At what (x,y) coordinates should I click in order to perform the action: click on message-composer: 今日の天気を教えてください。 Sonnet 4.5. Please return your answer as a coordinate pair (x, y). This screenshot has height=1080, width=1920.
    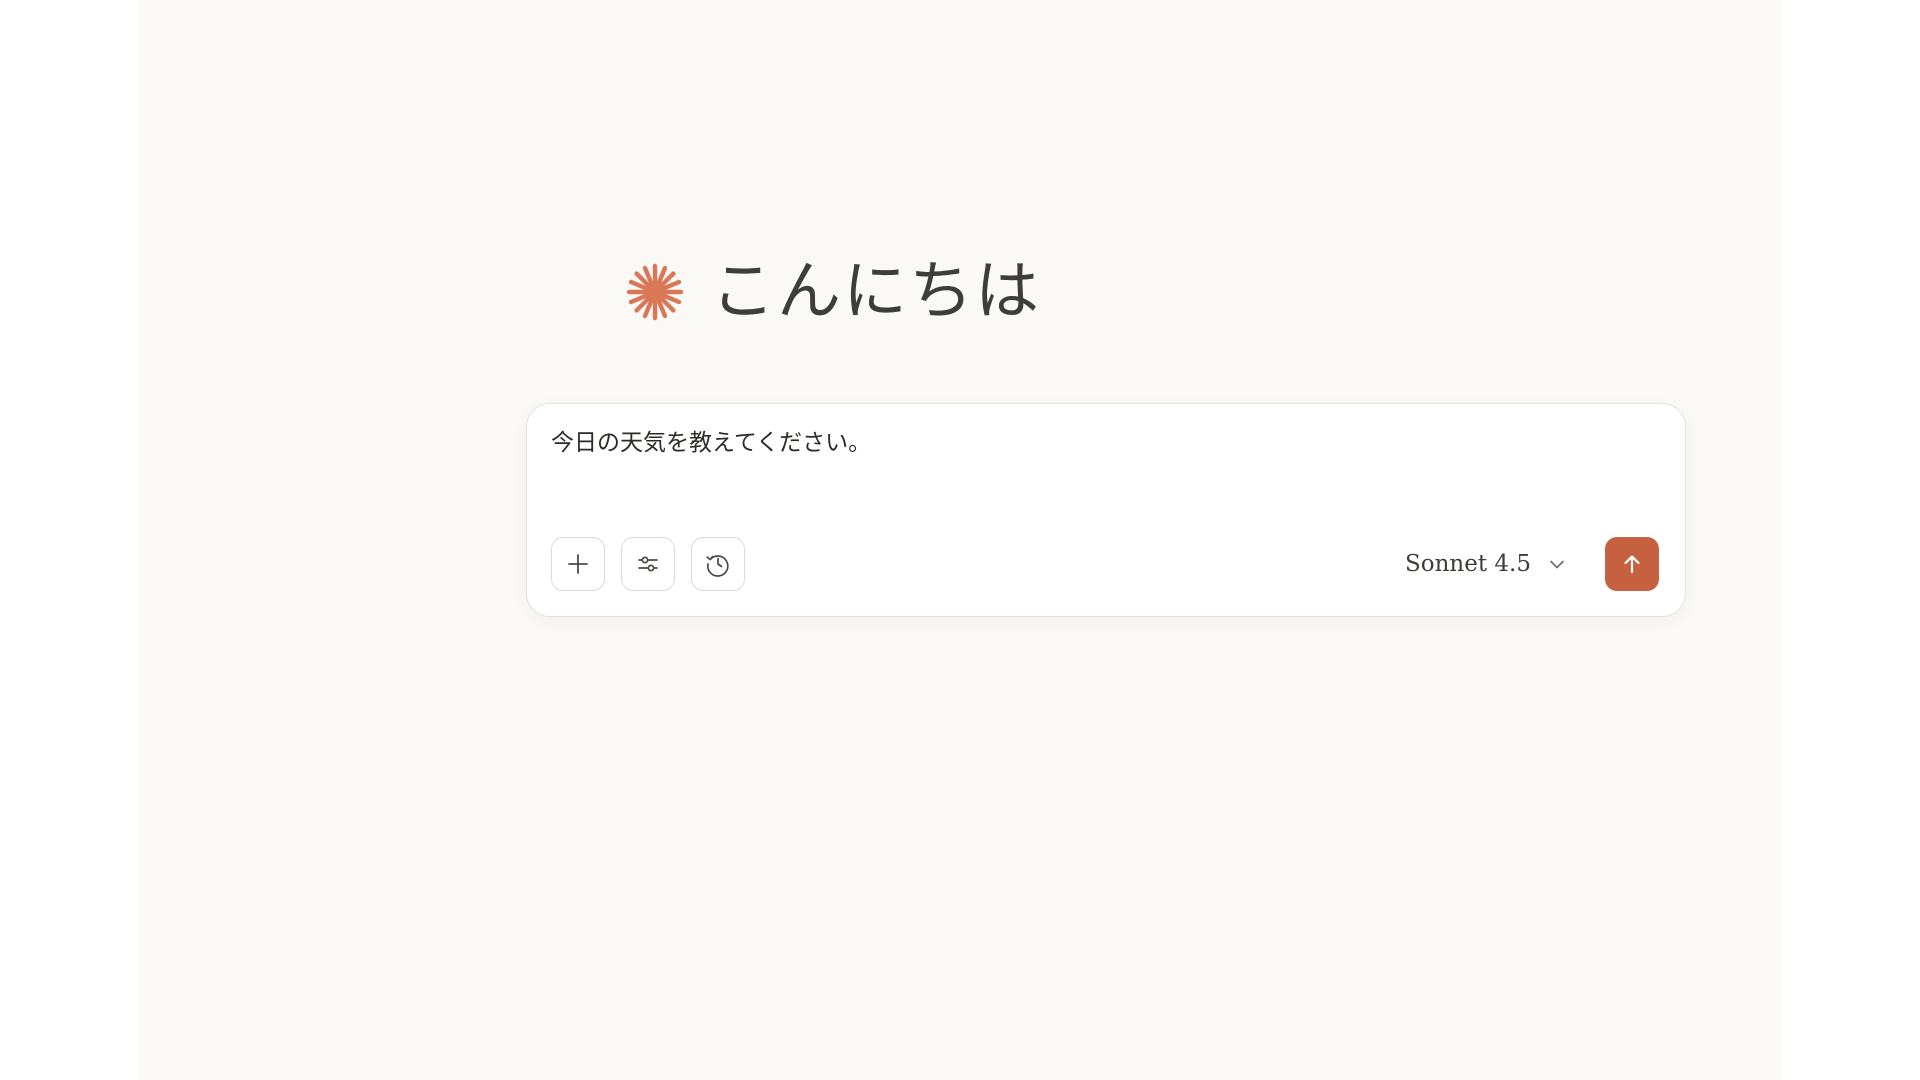
    Looking at the image, I should click on (1106, 510).